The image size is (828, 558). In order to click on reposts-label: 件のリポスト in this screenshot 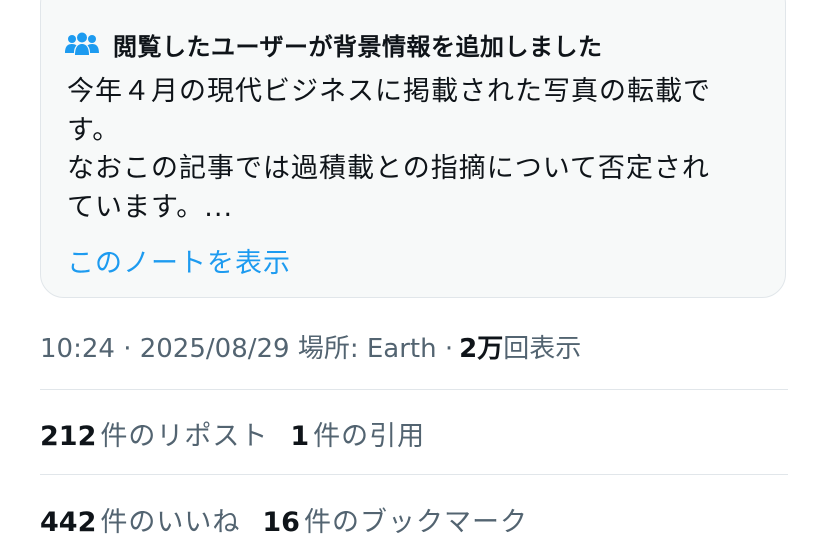, I will do `click(184, 436)`.